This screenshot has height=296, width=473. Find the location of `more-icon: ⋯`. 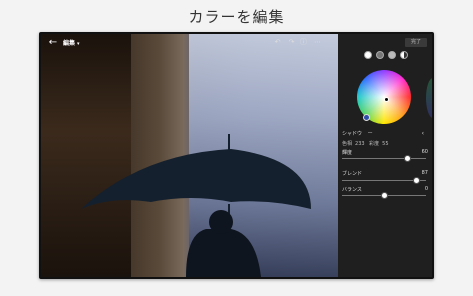

more-icon: ⋯ is located at coordinates (317, 42).